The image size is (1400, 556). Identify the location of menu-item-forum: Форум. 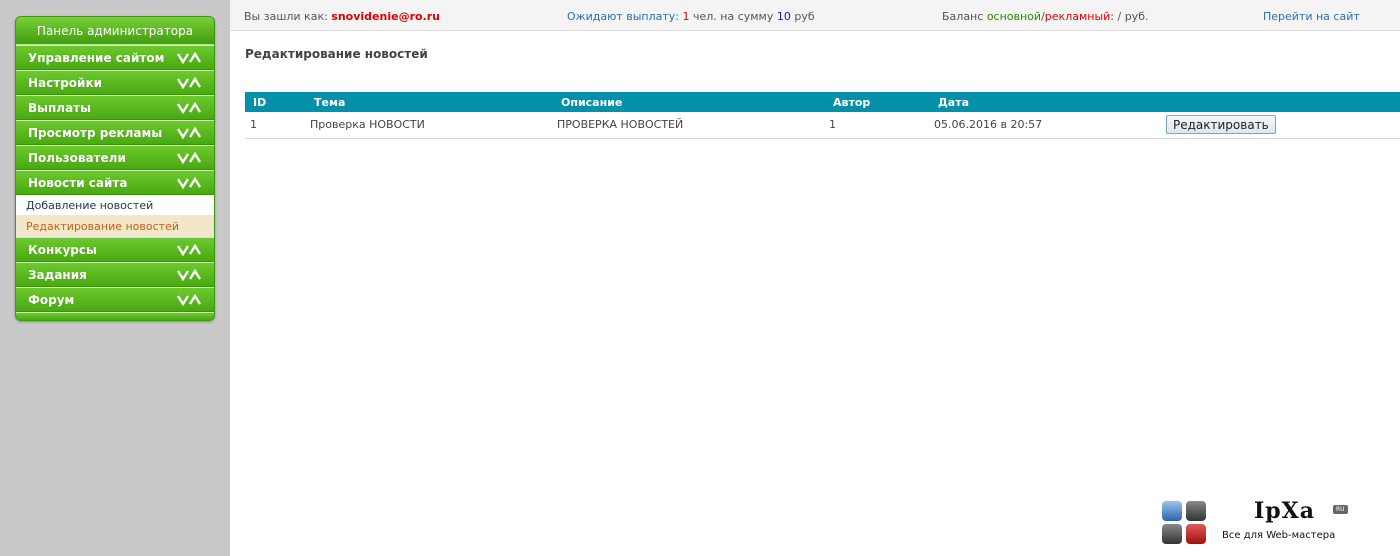
(115, 299).